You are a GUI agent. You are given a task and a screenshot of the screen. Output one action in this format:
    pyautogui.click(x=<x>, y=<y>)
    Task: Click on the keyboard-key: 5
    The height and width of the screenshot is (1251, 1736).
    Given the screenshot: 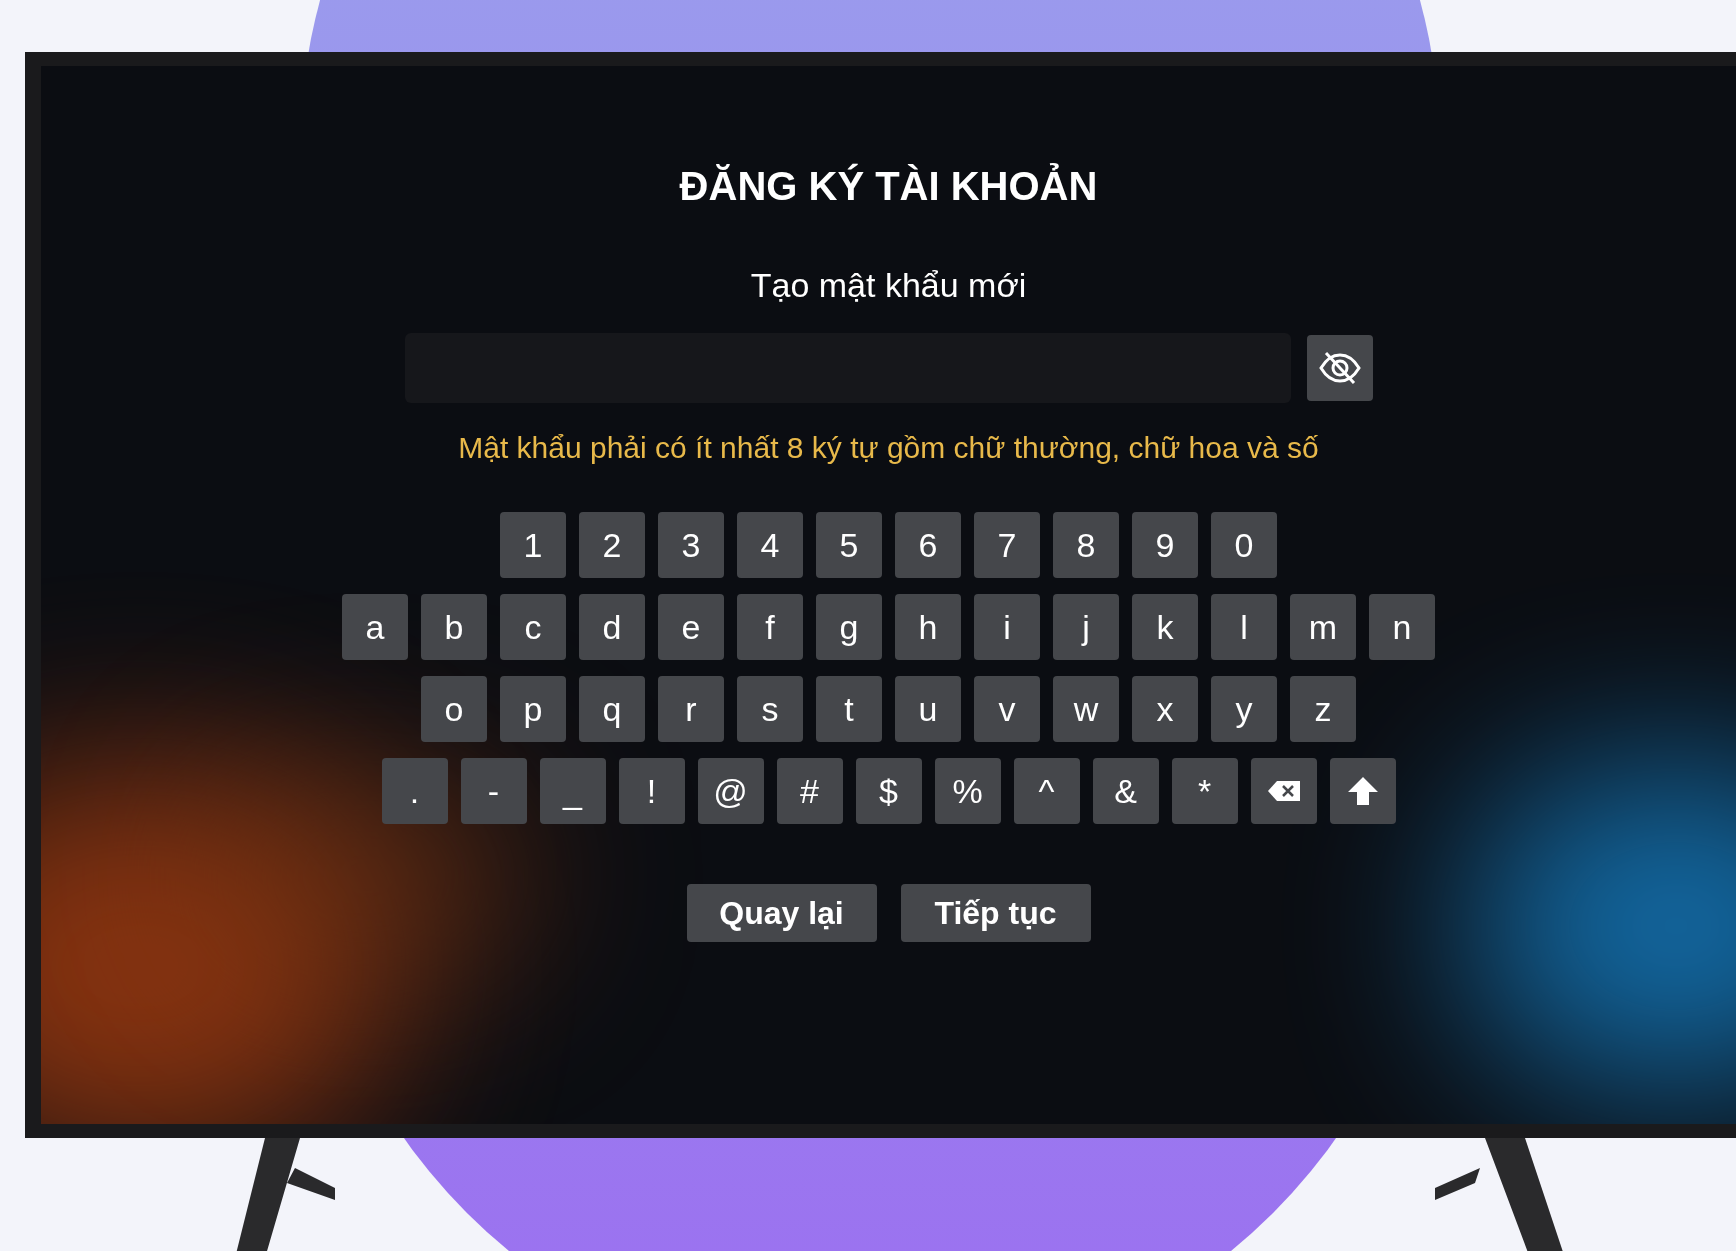 What is the action you would take?
    pyautogui.click(x=849, y=545)
    